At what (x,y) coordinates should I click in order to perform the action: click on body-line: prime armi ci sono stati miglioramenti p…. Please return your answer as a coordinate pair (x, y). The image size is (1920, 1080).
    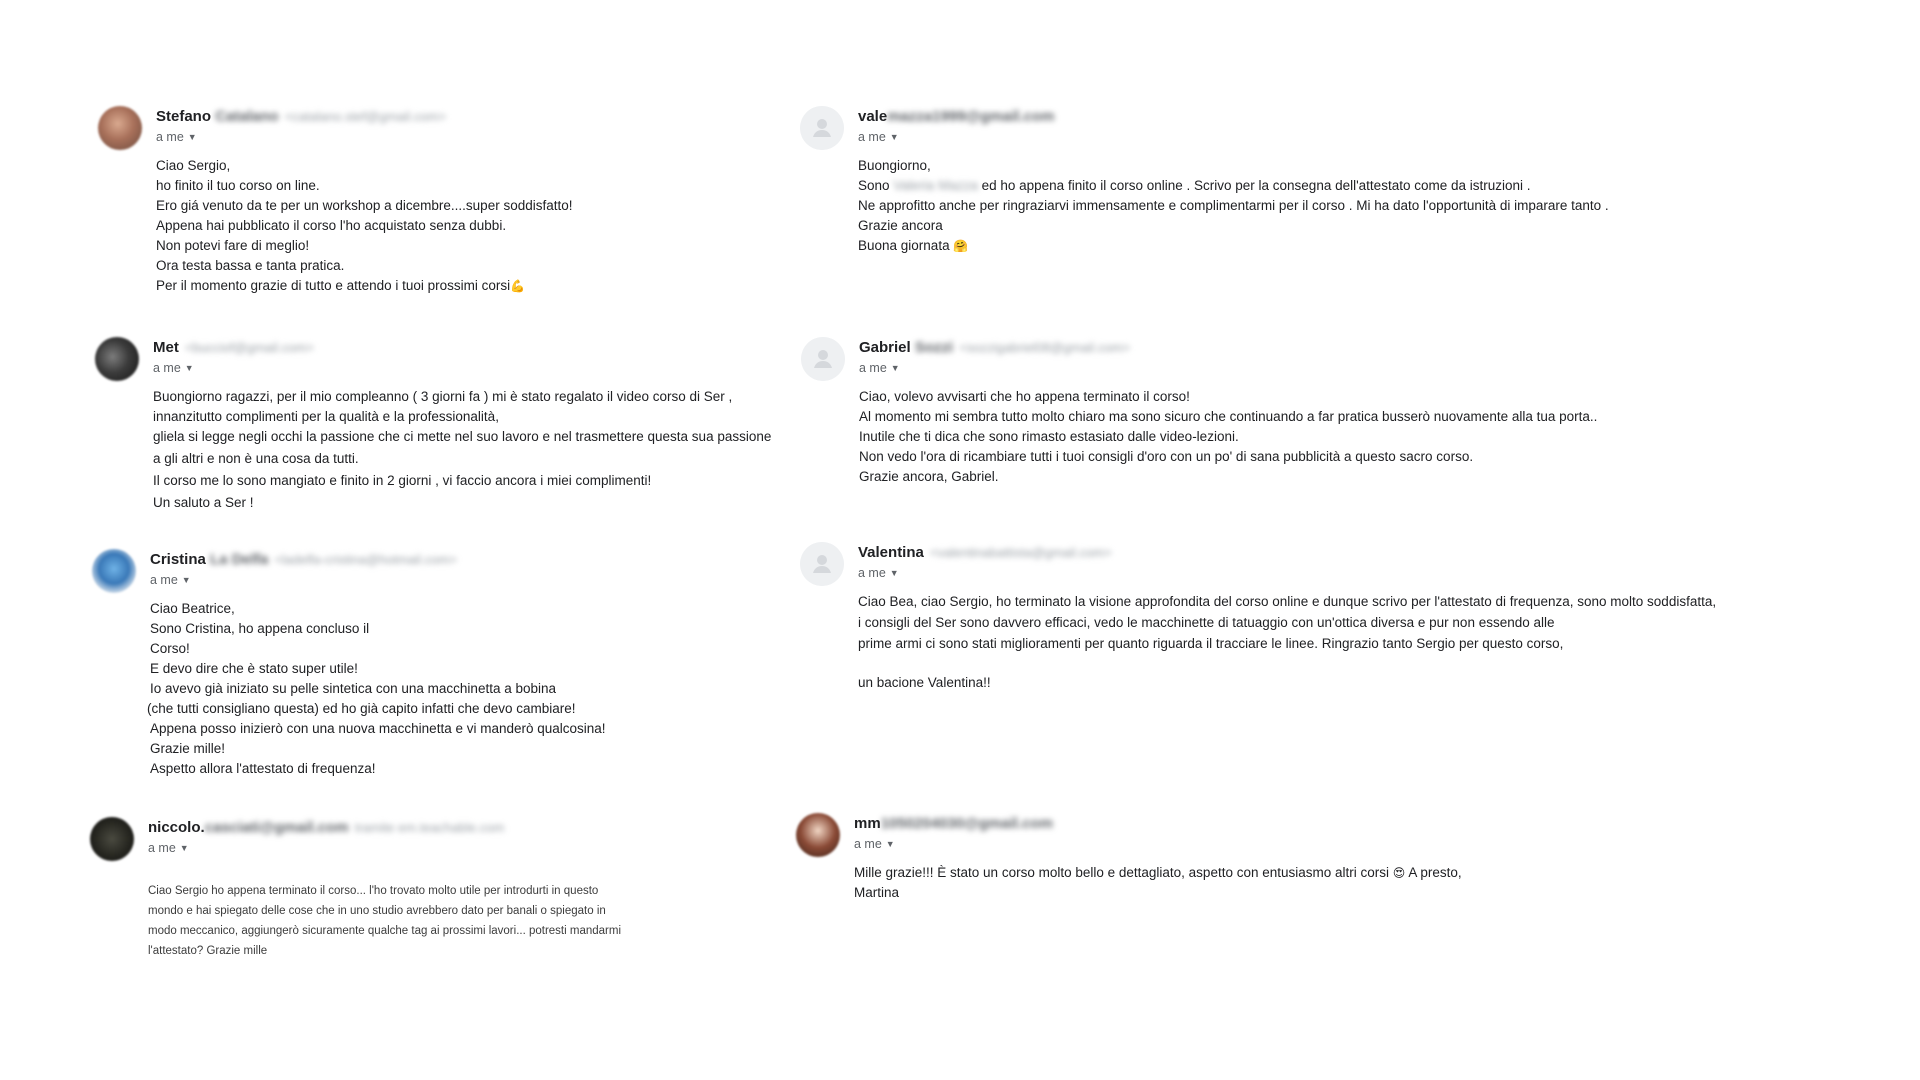
    Looking at the image, I should click on (1211, 643).